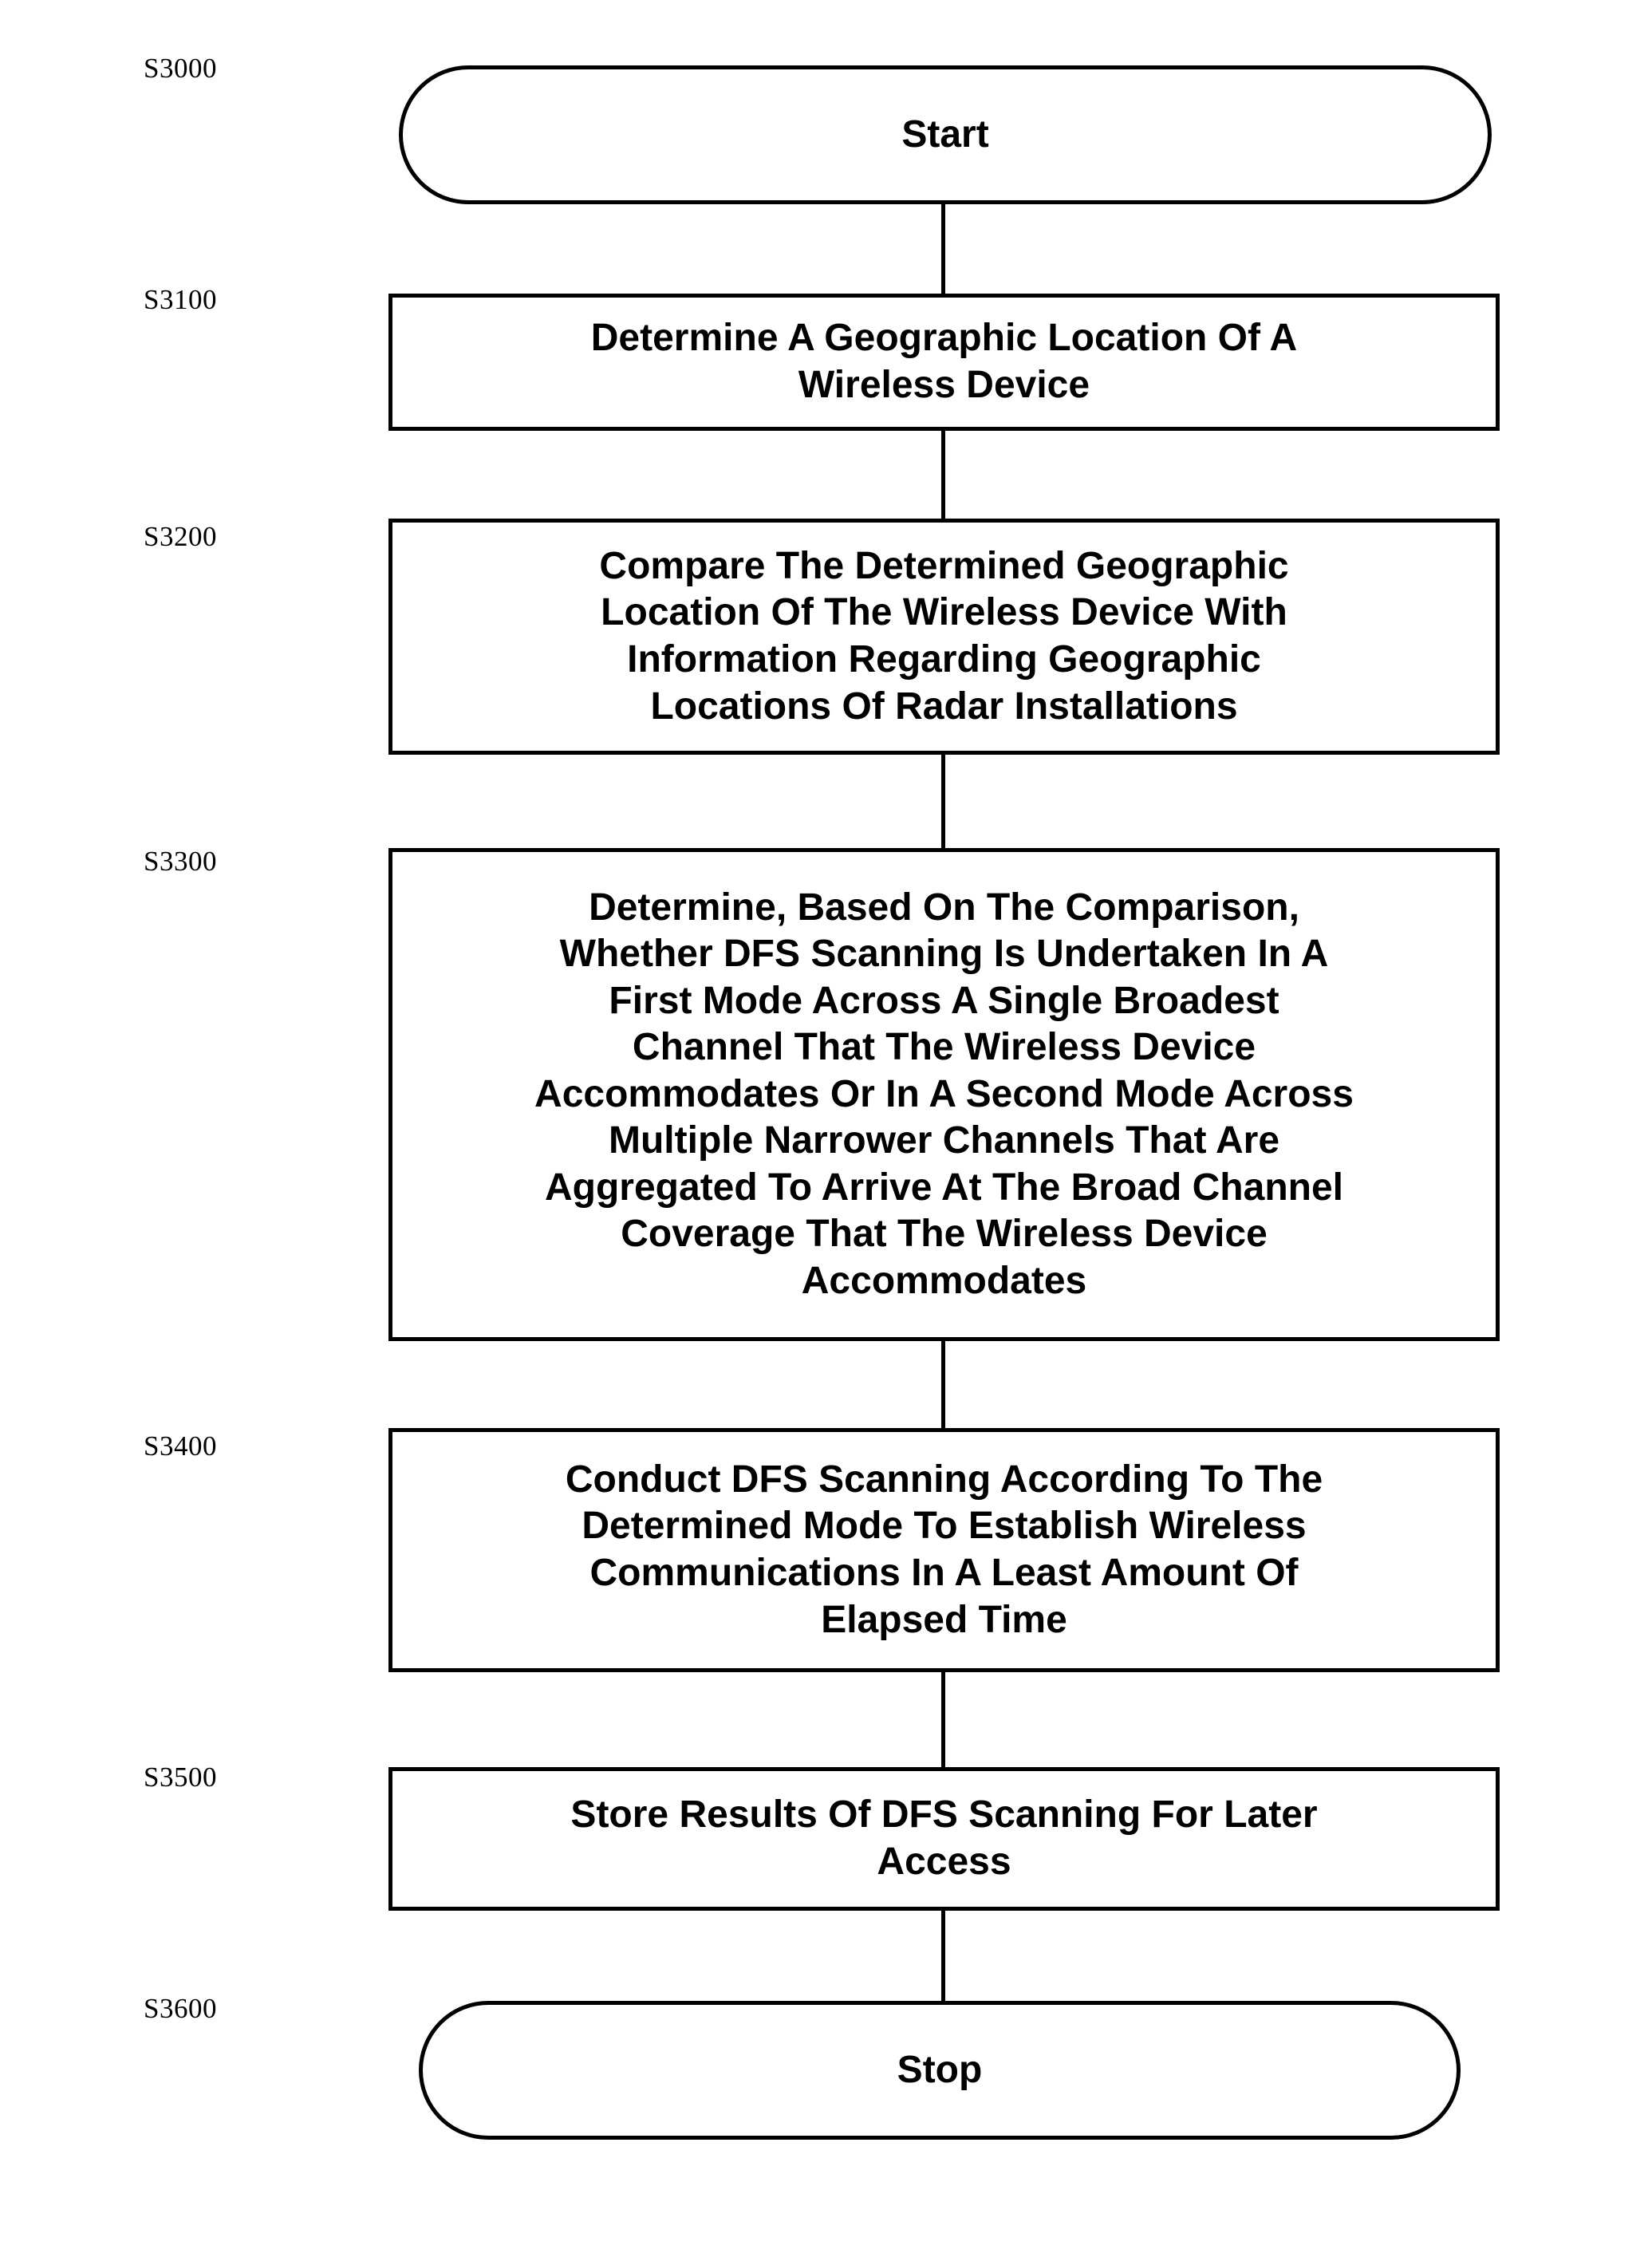 The width and height of the screenshot is (1652, 2245). I want to click on step-label-s3000: S3000, so click(180, 68).